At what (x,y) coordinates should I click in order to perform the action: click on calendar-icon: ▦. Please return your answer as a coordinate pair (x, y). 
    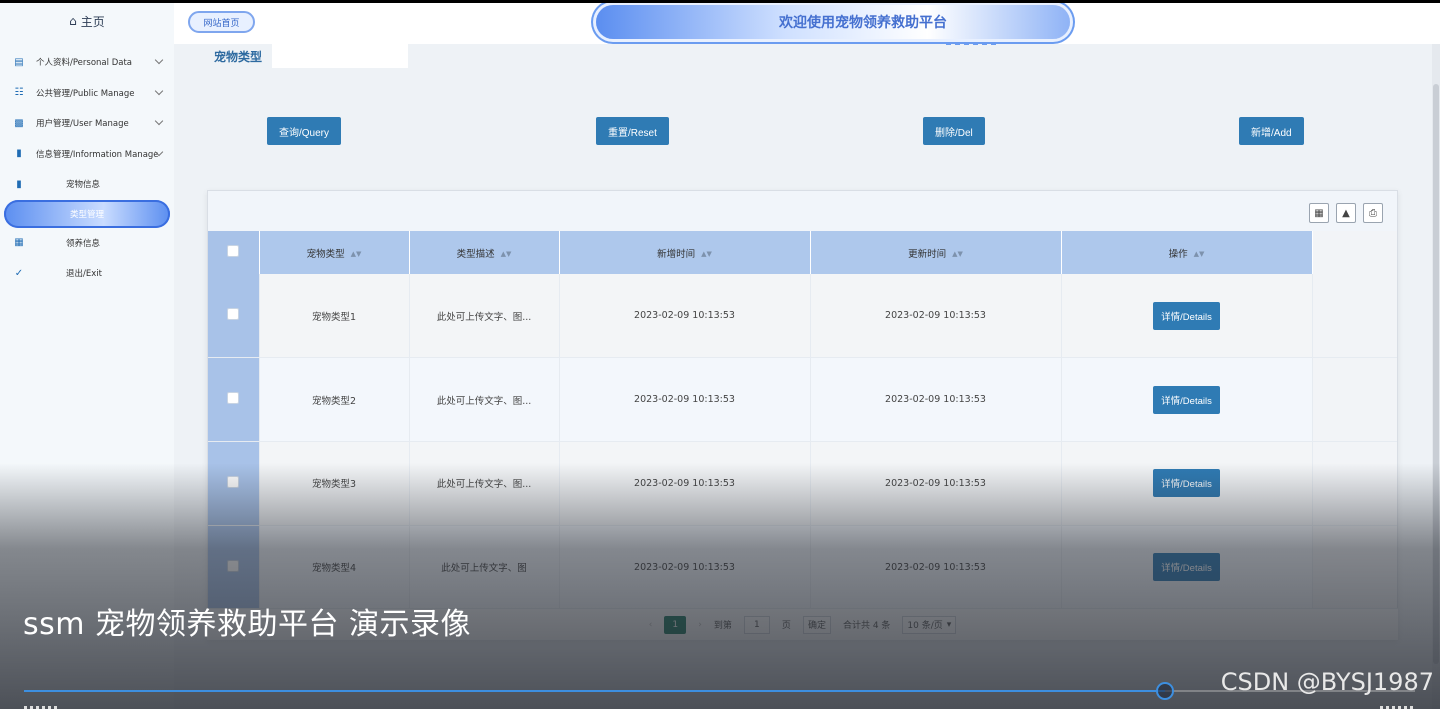
    Looking at the image, I should click on (19, 243).